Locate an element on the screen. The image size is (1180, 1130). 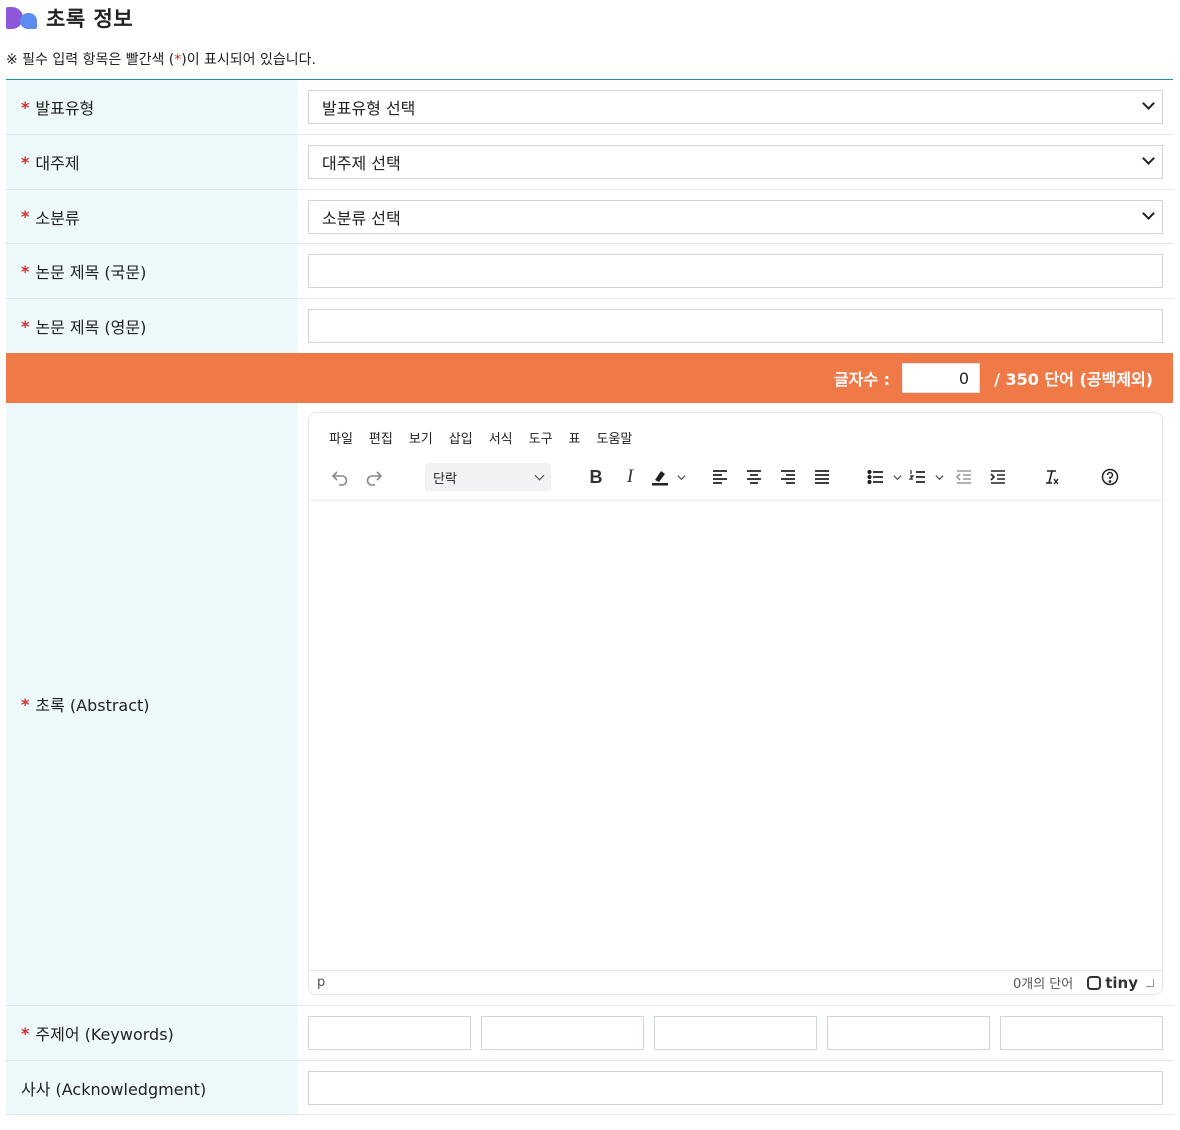
menu-edit: 편집 is located at coordinates (381, 437).